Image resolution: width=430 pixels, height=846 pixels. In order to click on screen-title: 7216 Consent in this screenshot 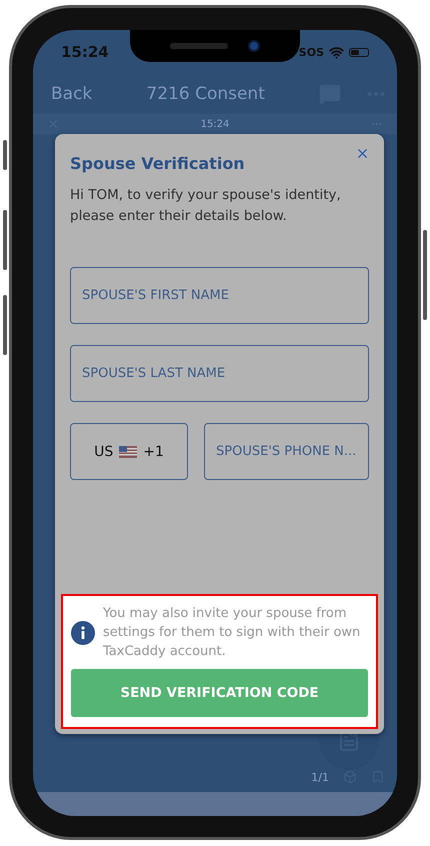, I will do `click(205, 94)`.